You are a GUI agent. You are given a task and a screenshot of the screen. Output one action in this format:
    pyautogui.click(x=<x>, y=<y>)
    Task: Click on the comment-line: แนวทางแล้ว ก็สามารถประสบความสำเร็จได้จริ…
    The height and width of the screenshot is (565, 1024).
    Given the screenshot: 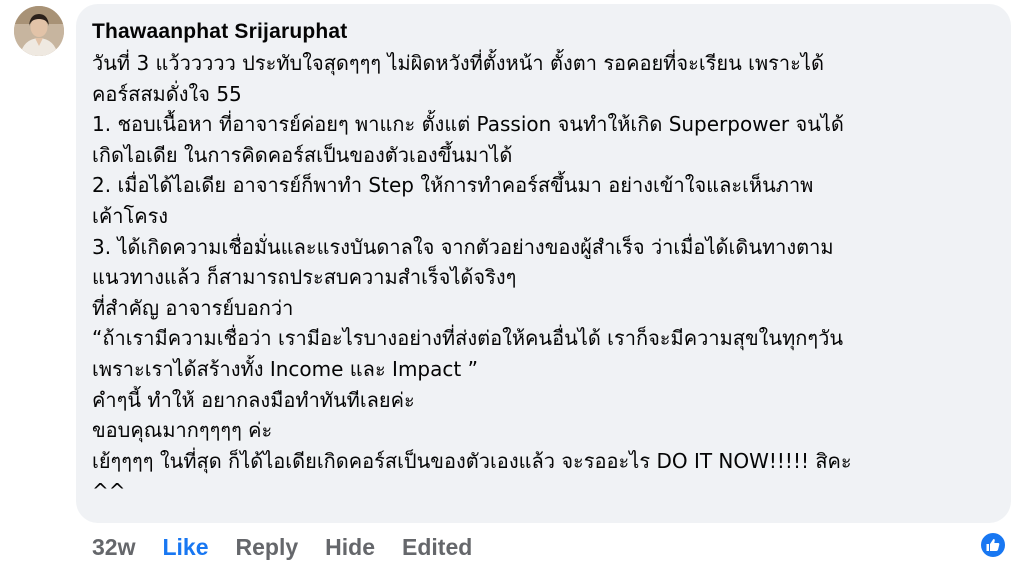 What is the action you would take?
    pyautogui.click(x=304, y=277)
    